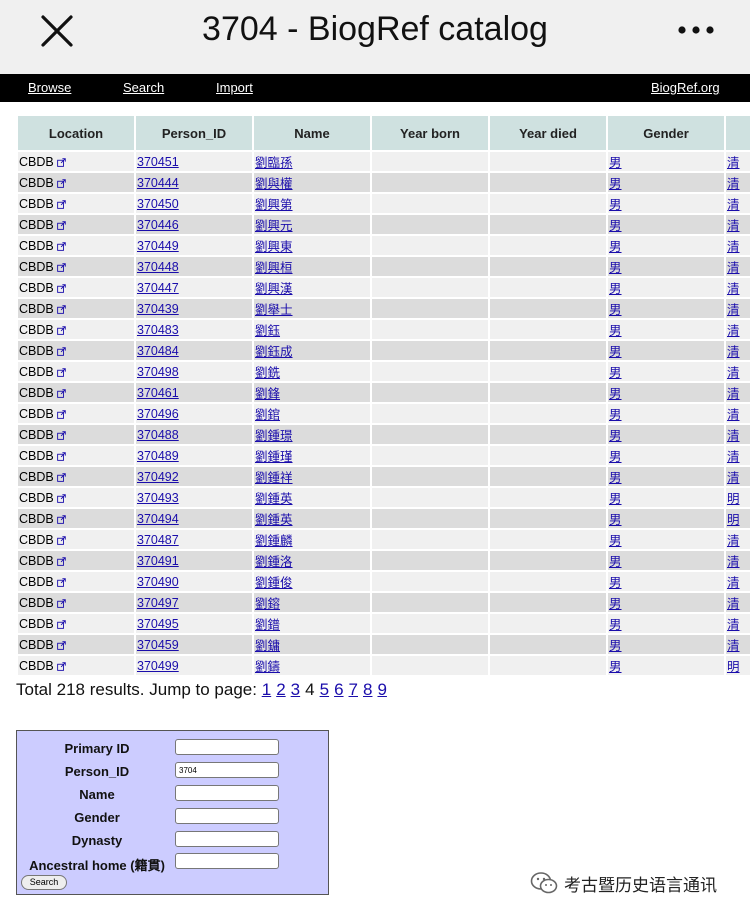 The image size is (750, 915). I want to click on person-id-link: 370444, so click(158, 183).